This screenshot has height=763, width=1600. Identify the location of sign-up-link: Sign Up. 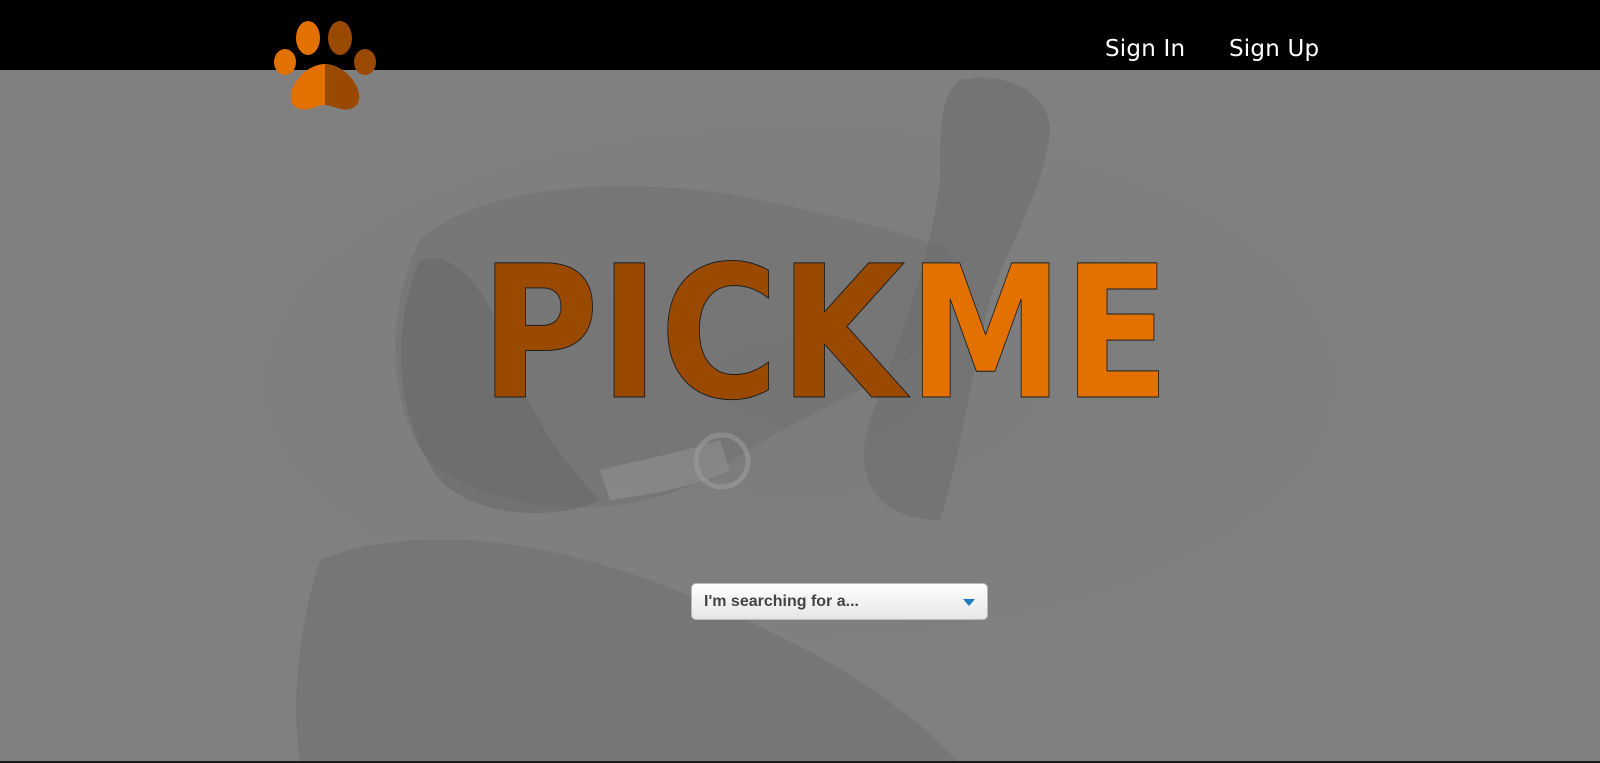
(1274, 49).